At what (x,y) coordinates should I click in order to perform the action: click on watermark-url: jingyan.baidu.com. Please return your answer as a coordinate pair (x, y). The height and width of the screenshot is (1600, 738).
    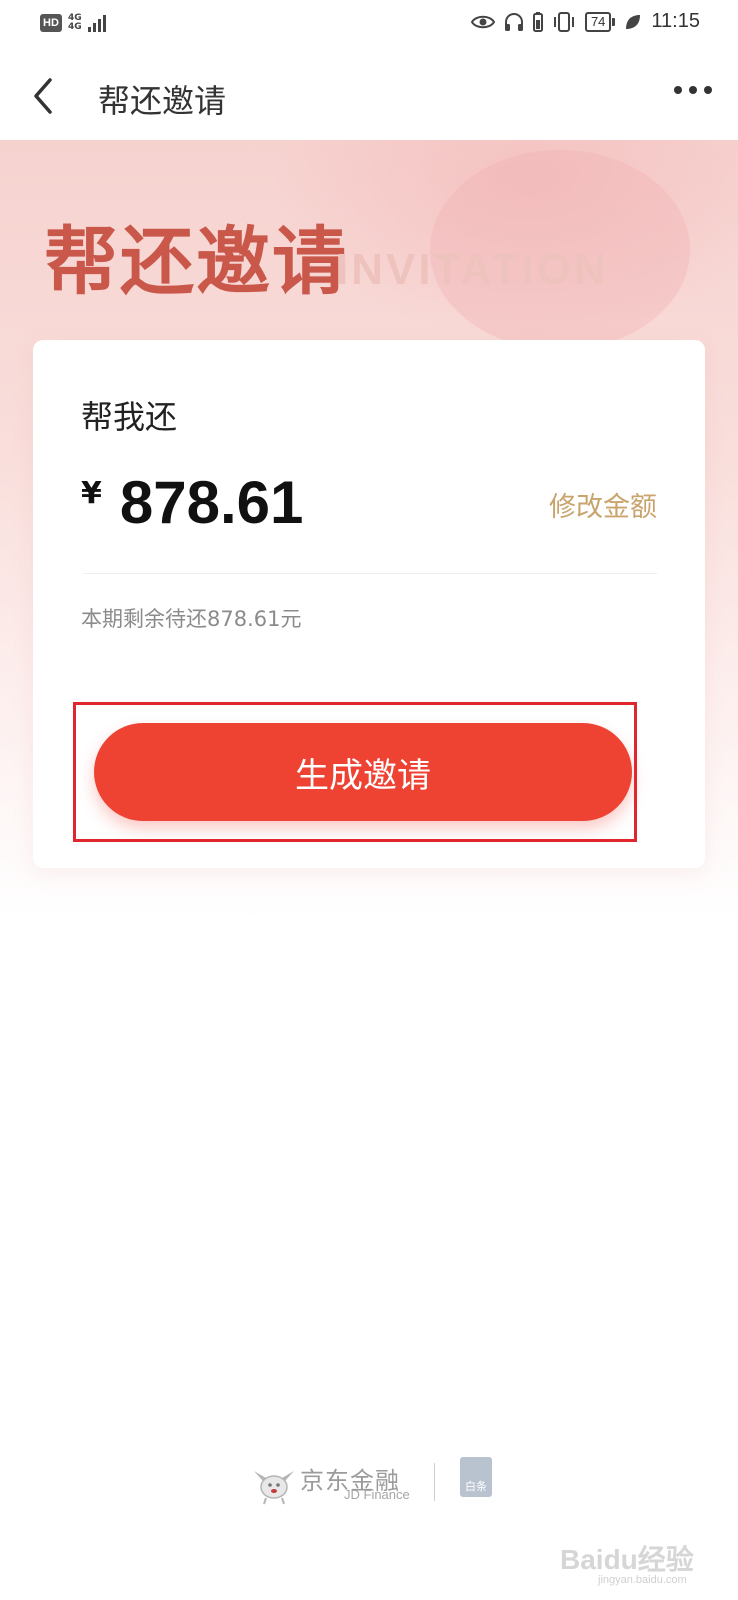
    Looking at the image, I should click on (642, 1580).